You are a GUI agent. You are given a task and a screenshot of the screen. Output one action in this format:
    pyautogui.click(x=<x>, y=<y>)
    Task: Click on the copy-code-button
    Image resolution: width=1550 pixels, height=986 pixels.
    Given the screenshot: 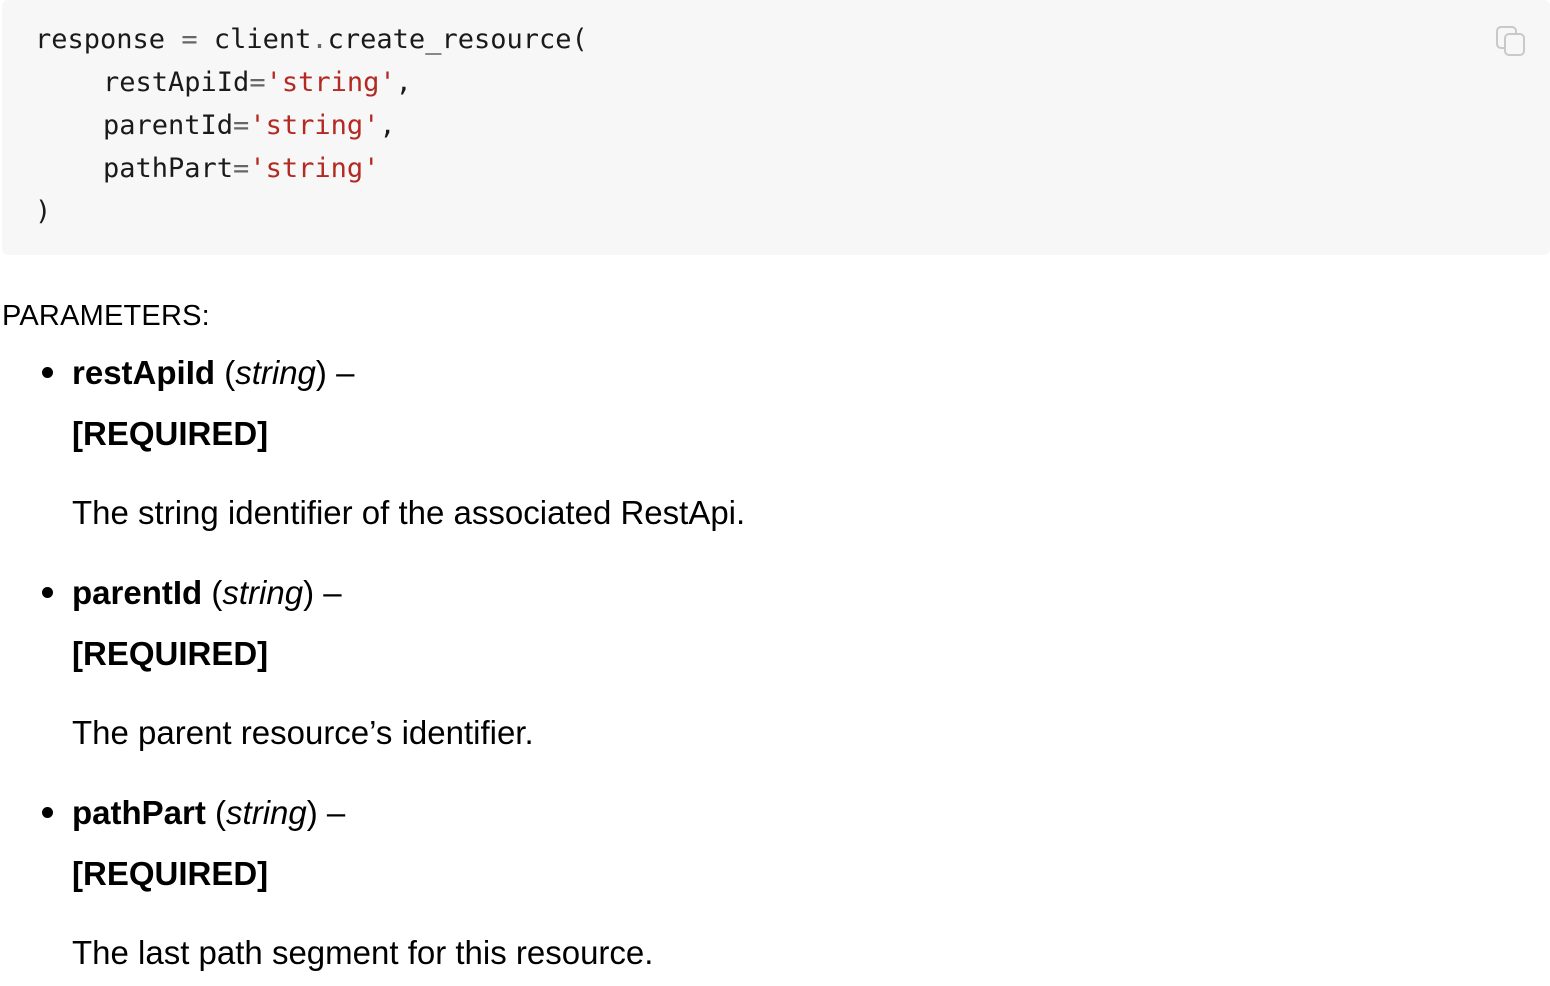 What is the action you would take?
    pyautogui.click(x=1511, y=41)
    